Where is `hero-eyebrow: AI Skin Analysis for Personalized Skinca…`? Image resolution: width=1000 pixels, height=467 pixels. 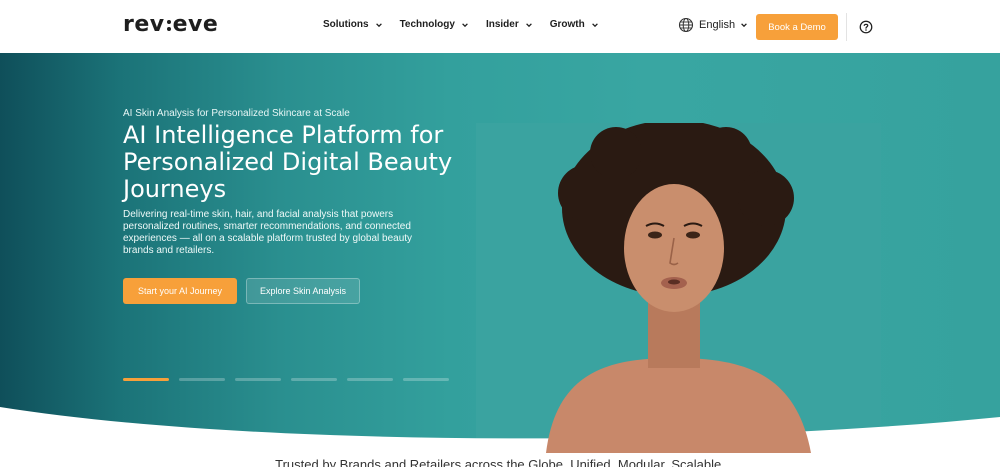 hero-eyebrow: AI Skin Analysis for Personalized Skinca… is located at coordinates (236, 113).